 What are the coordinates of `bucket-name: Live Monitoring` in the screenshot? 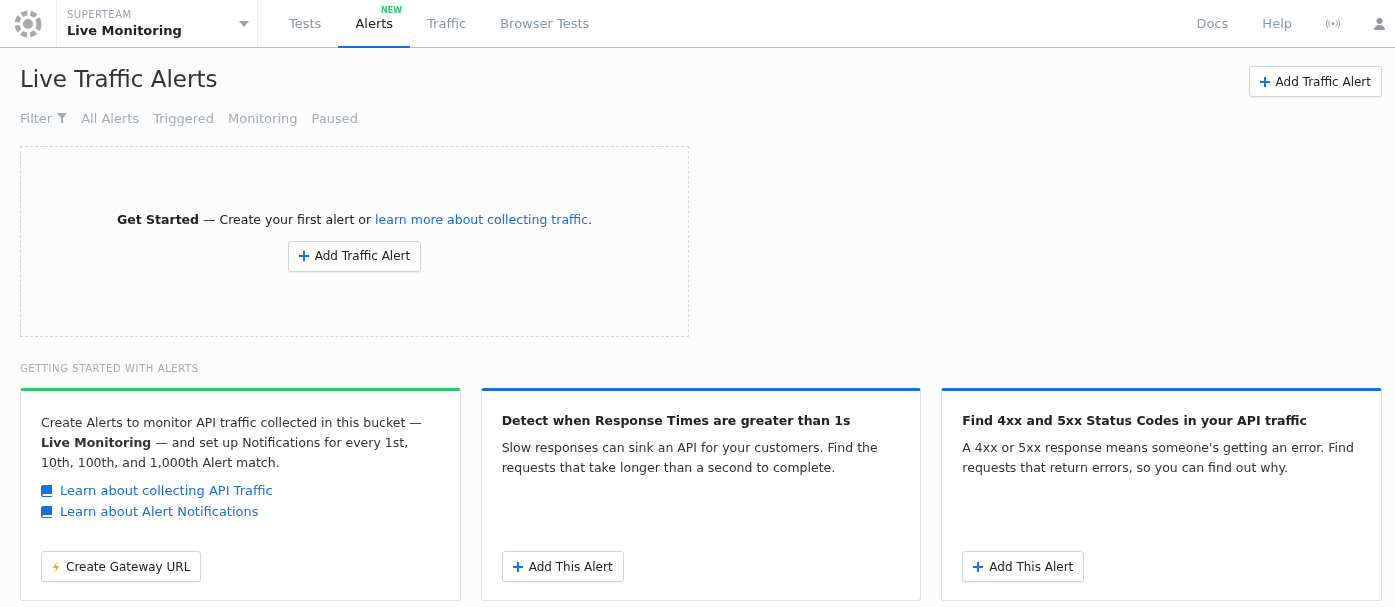 It's located at (124, 30).